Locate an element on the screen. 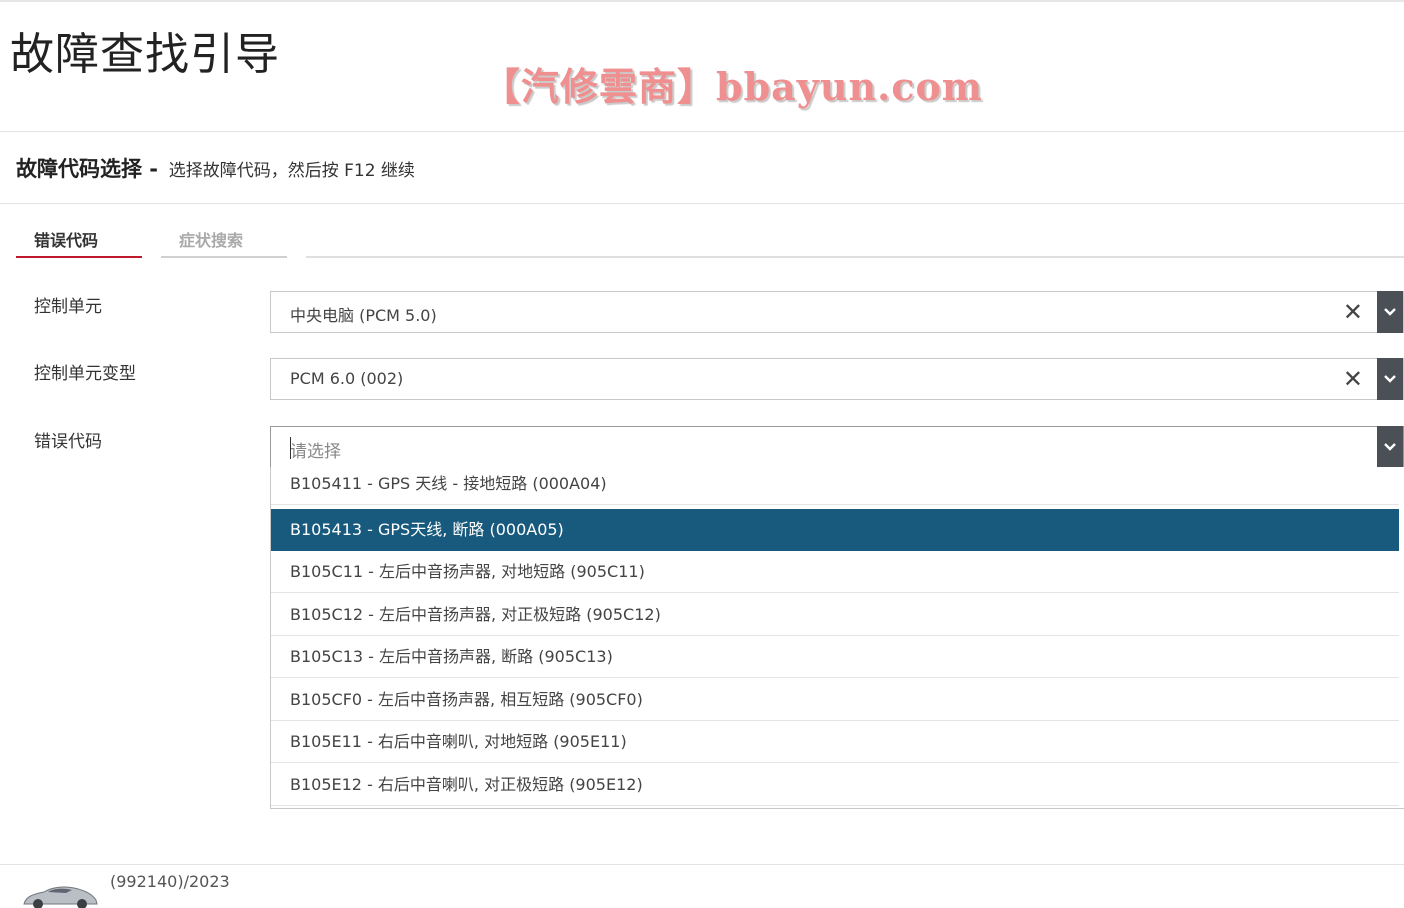  dropdown-option-selected: B105413 - GPS天线, 断路 (000A05) is located at coordinates (835, 530).